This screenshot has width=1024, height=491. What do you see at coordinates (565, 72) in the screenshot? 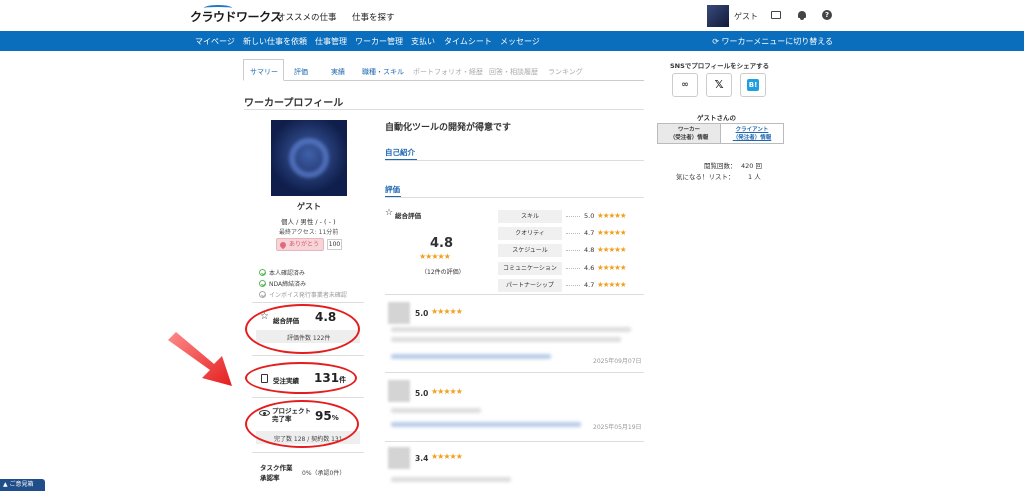
I see `tab-ranking: ランキング` at bounding box center [565, 72].